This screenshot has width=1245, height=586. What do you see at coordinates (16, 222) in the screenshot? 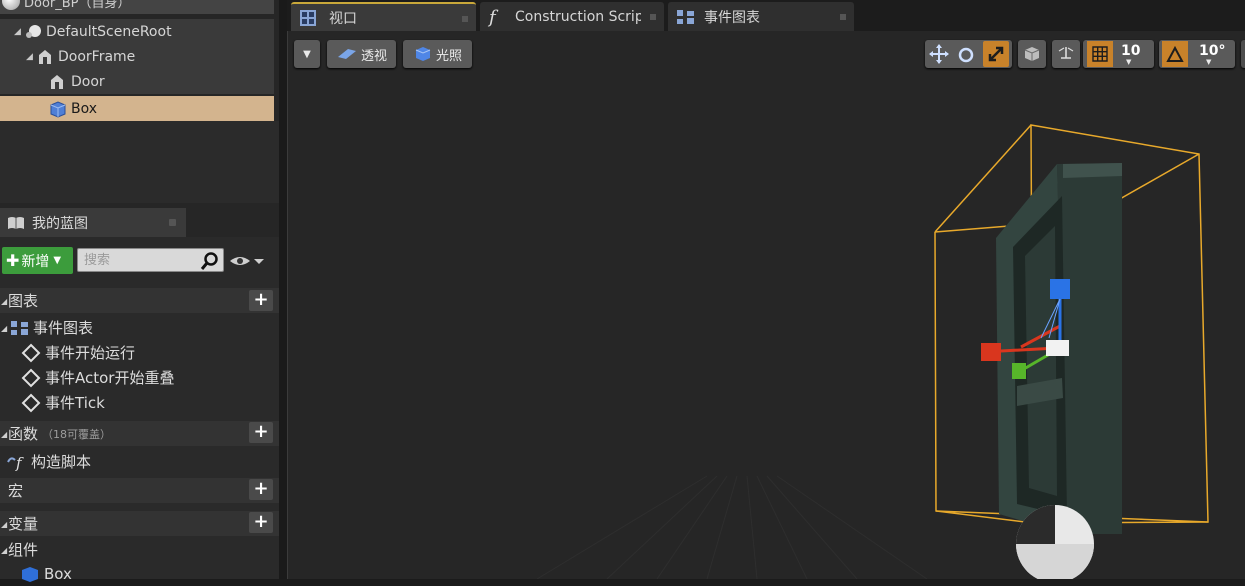
I see `book-icon` at bounding box center [16, 222].